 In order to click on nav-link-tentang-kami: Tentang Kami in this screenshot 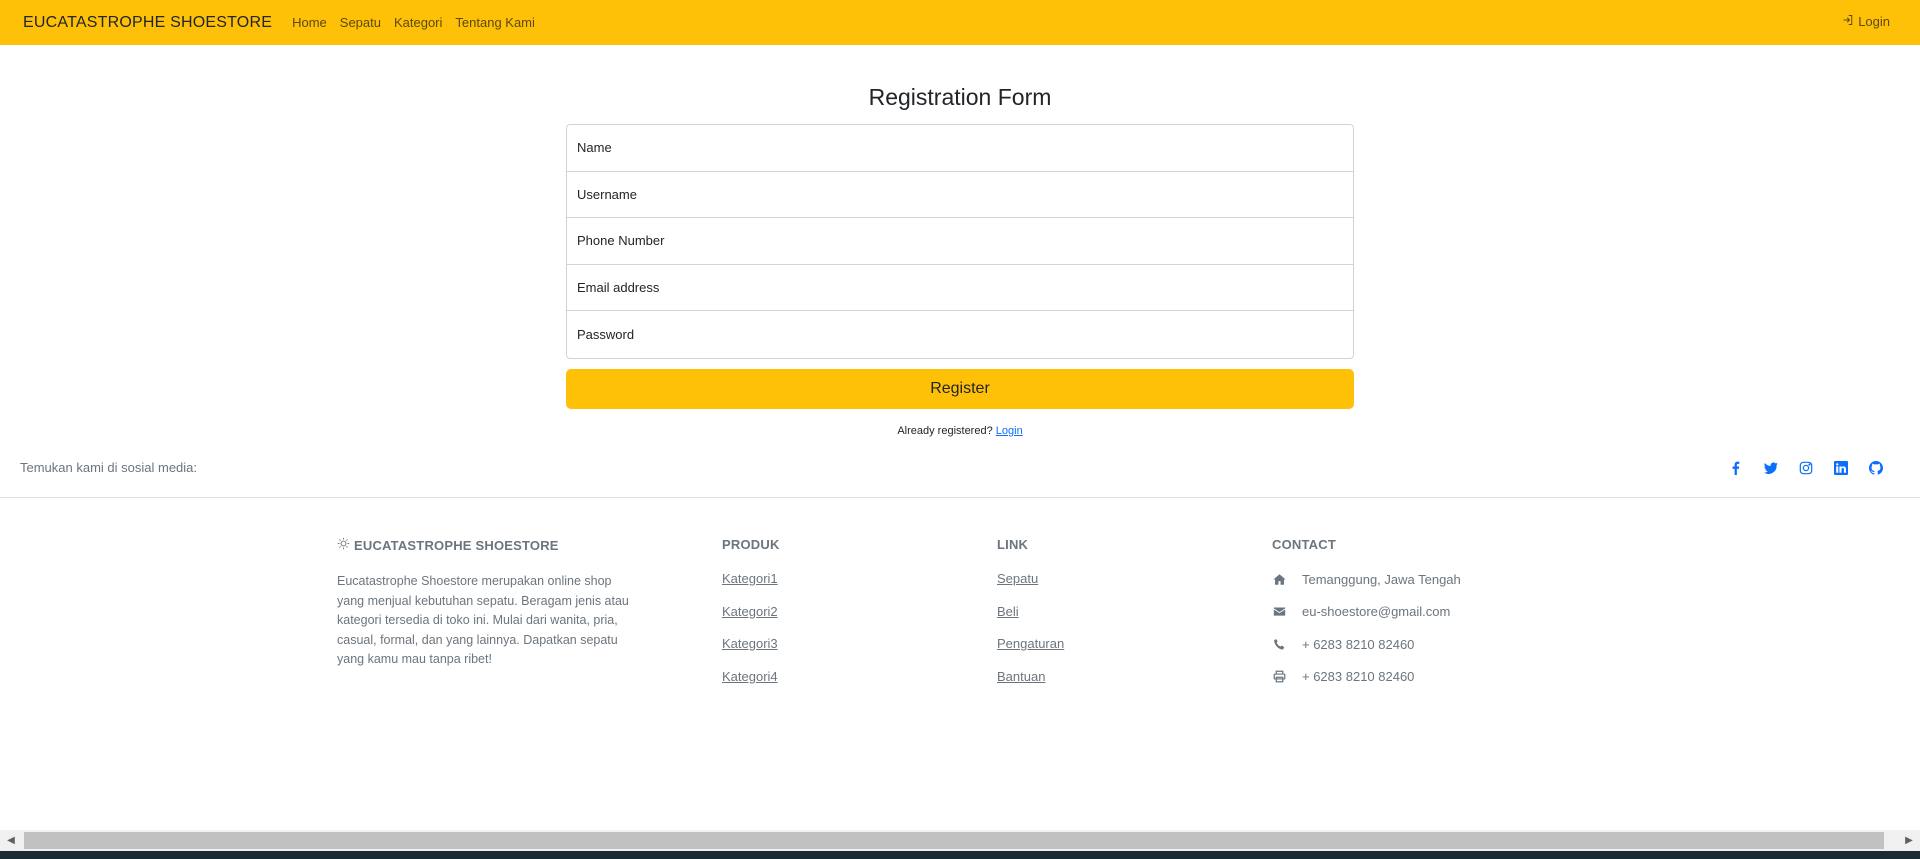, I will do `click(495, 22)`.